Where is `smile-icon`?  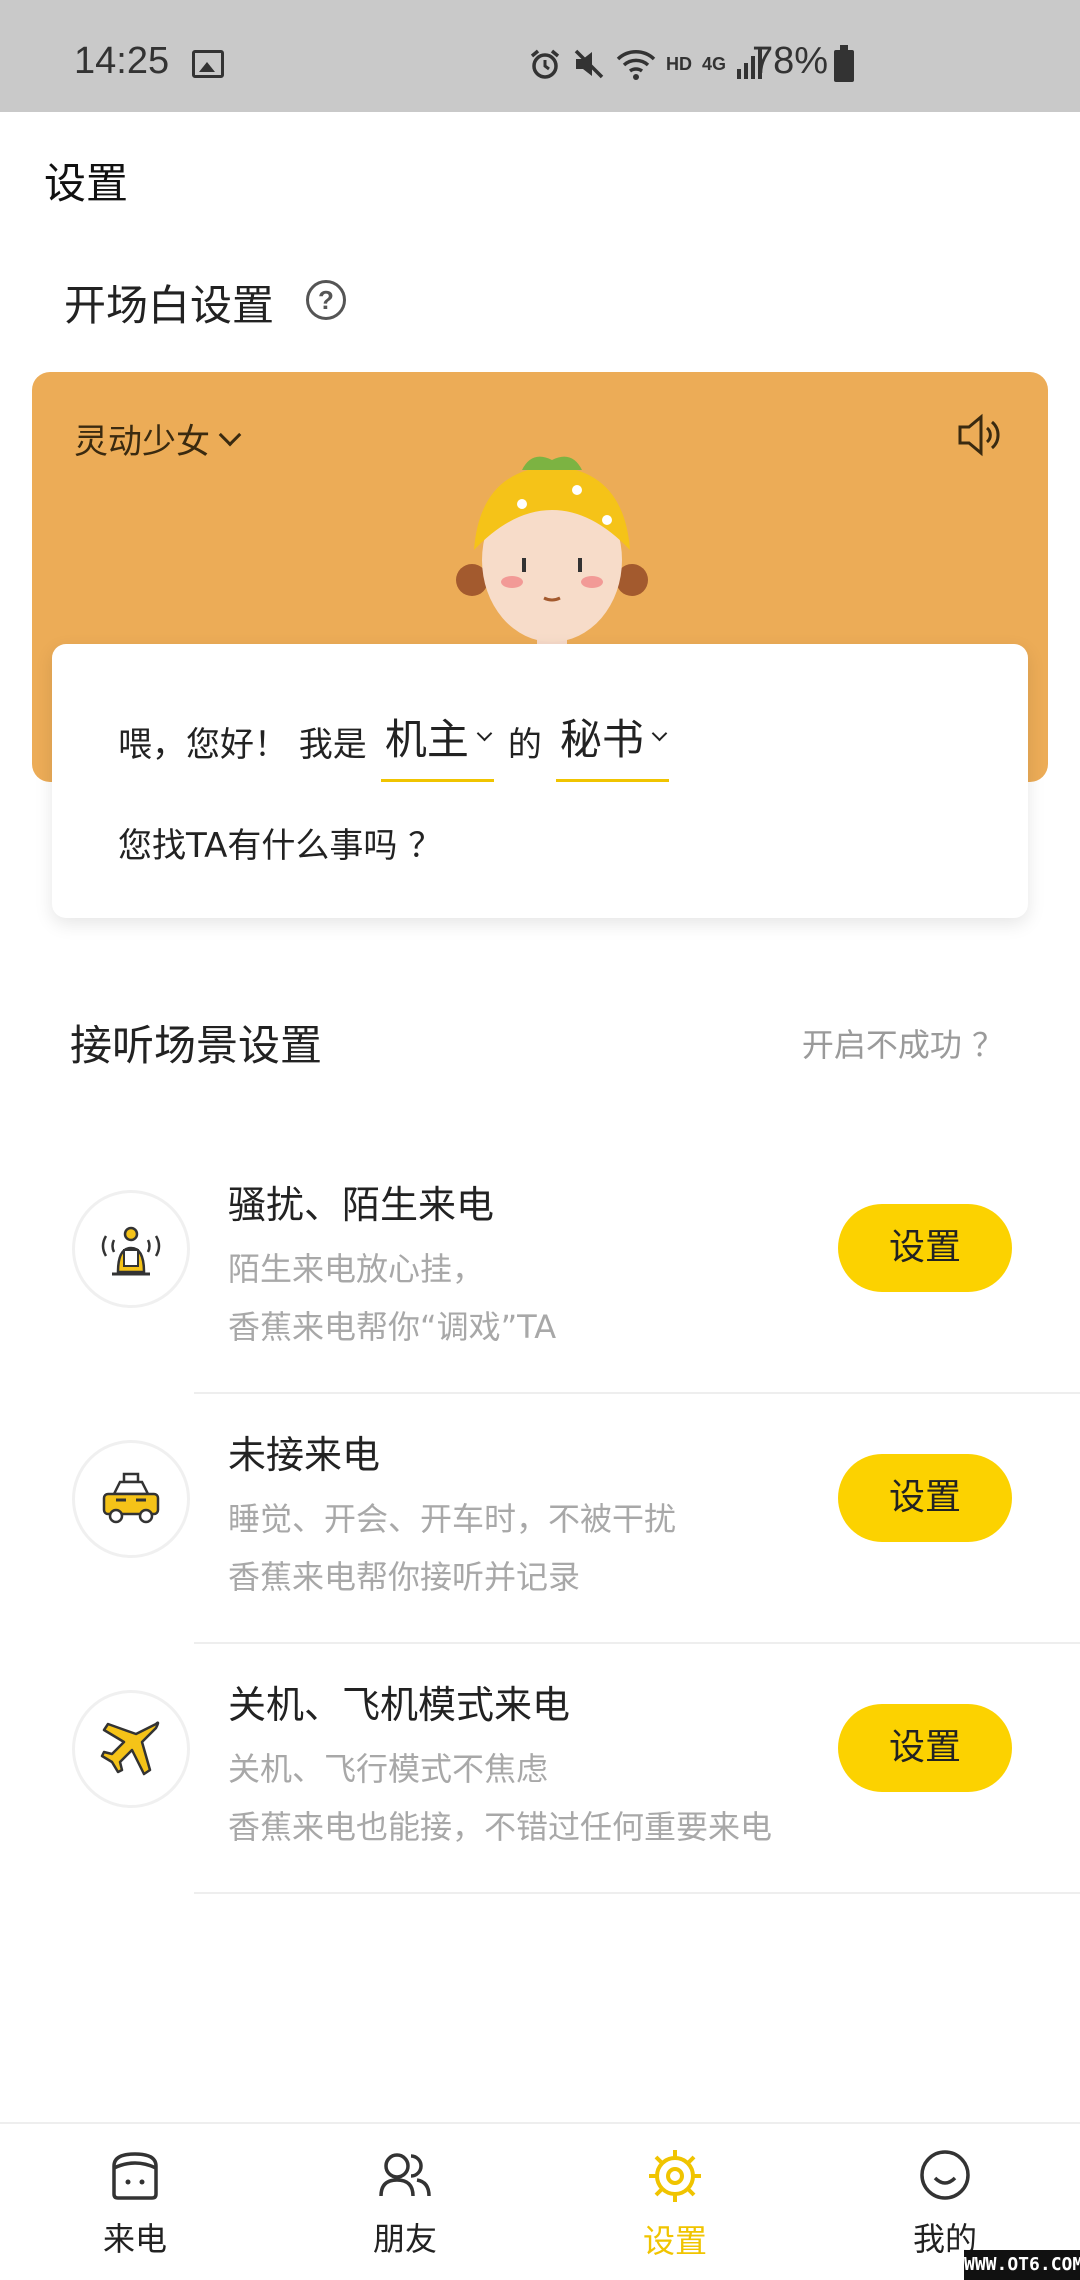
smile-icon is located at coordinates (945, 2175).